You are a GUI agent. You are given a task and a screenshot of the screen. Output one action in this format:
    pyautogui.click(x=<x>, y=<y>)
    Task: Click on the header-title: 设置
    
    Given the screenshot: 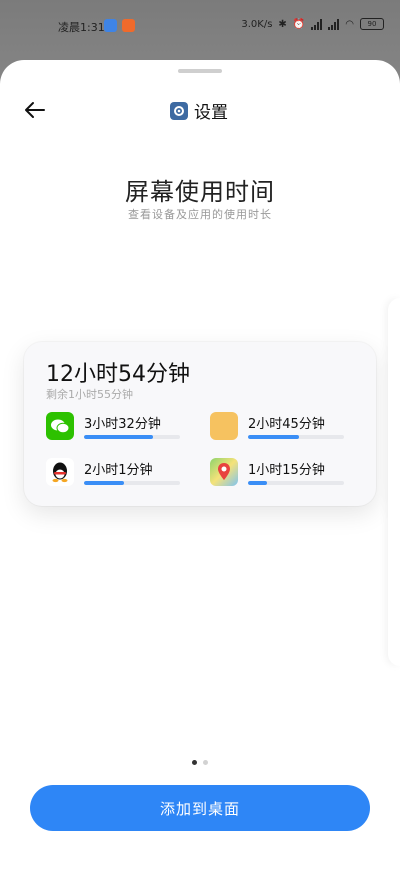 What is the action you would take?
    pyautogui.click(x=199, y=110)
    